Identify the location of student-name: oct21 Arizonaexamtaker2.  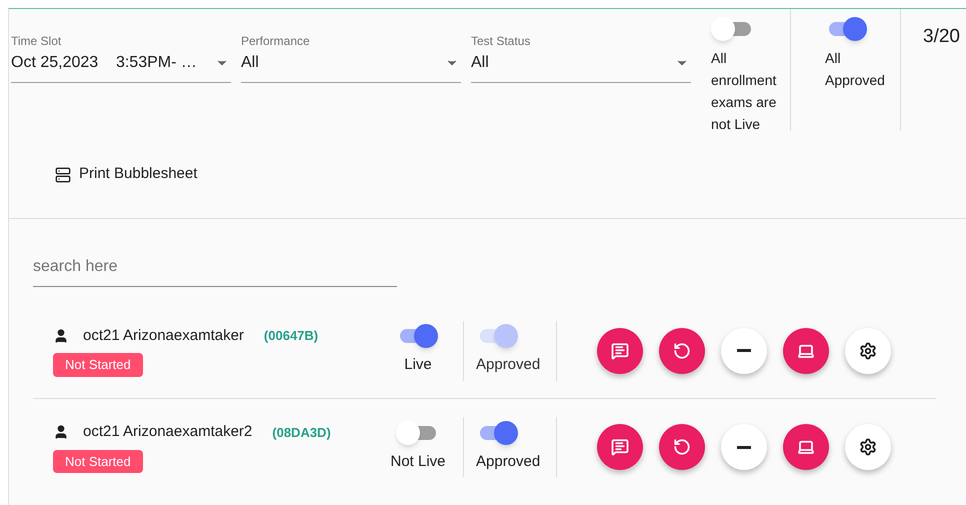
(167, 432).